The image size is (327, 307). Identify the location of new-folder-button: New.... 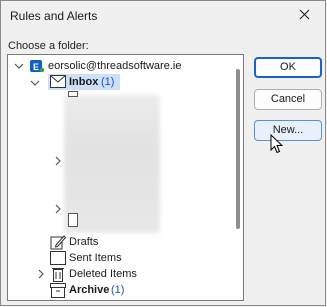
(288, 130).